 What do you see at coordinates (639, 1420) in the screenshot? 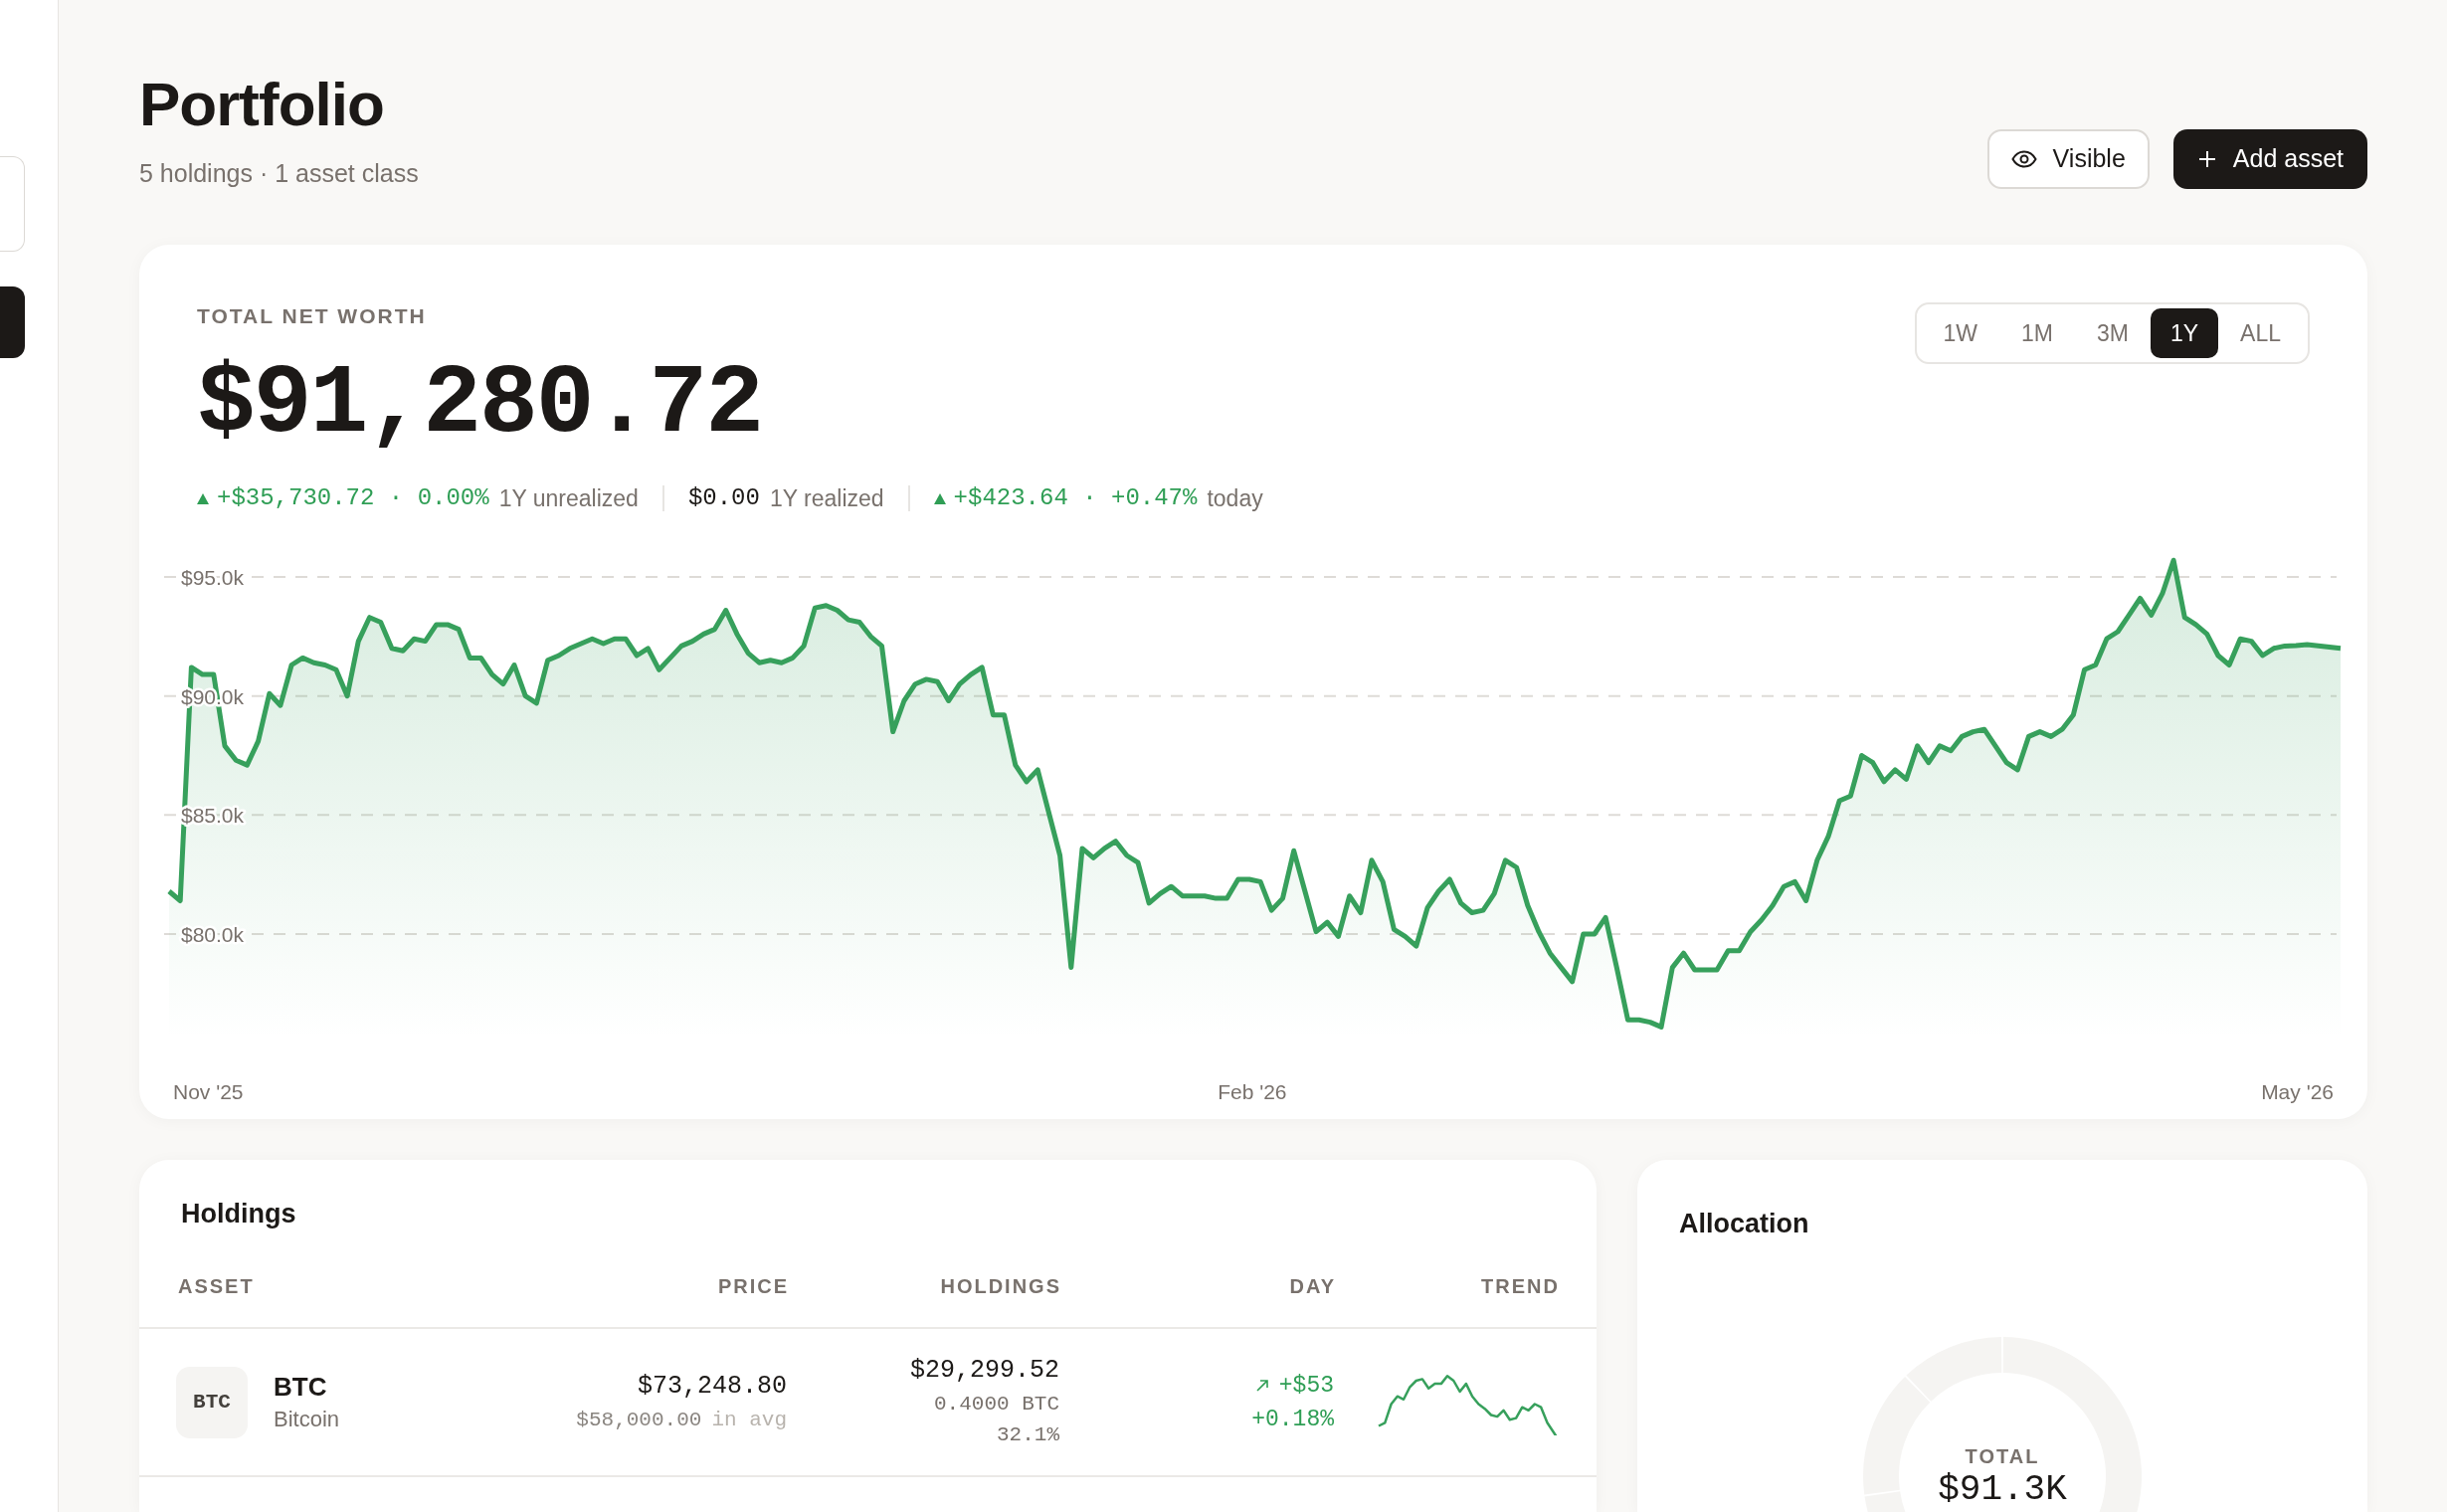
I see `avg-cost: $58,000.00` at bounding box center [639, 1420].